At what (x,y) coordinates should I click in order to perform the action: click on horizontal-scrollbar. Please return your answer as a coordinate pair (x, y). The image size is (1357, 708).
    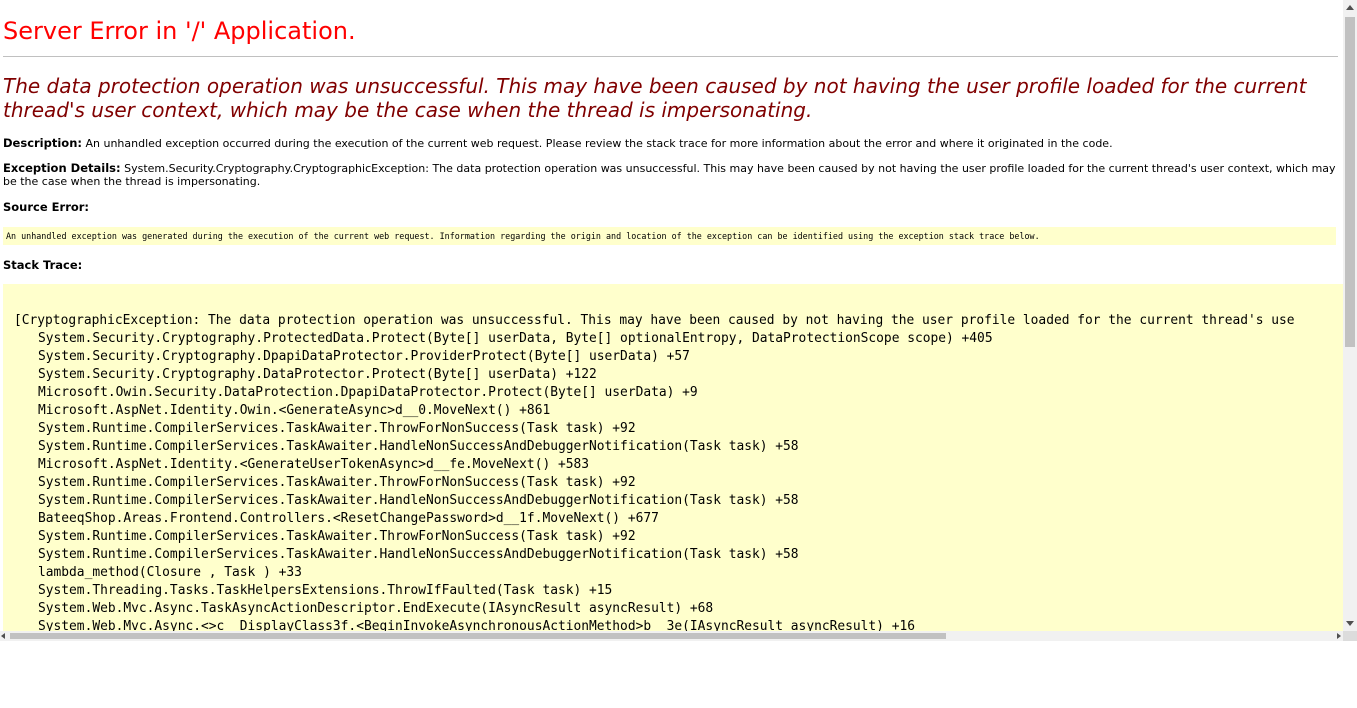
    Looking at the image, I should click on (671, 636).